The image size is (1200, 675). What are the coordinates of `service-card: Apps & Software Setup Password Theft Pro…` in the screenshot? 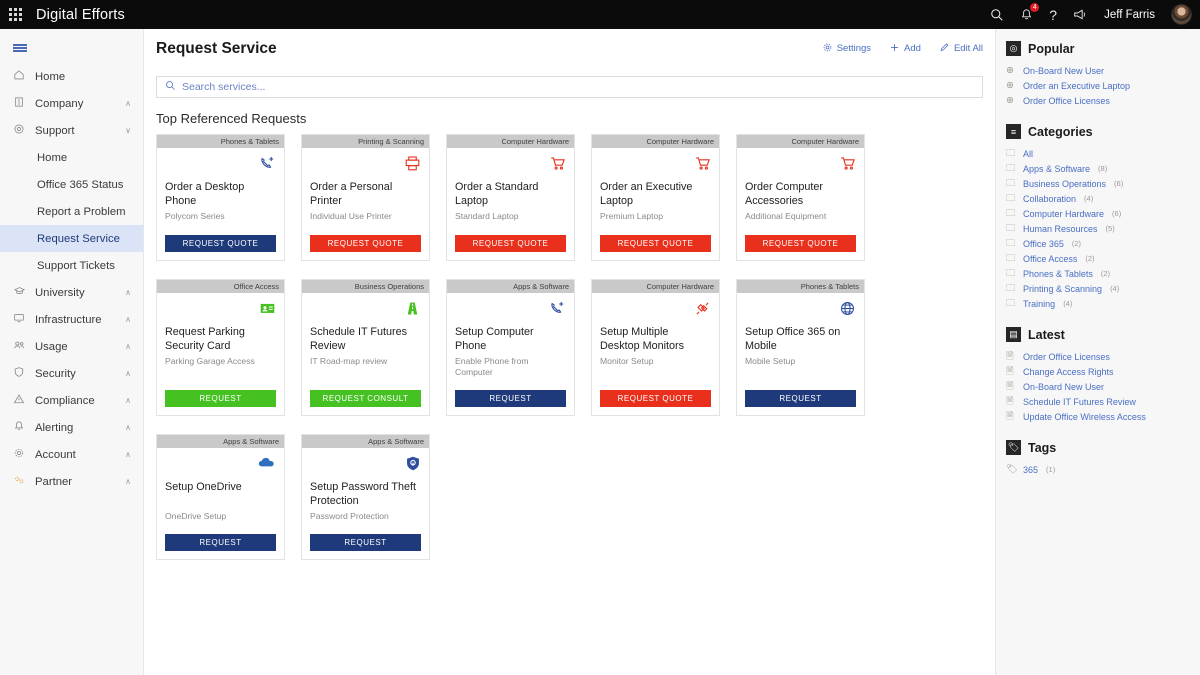 It's located at (365, 497).